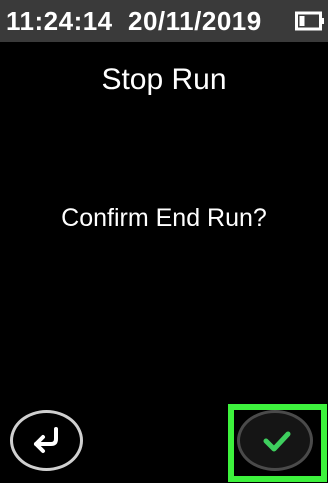 The width and height of the screenshot is (328, 483). I want to click on dialog-title: Stop Run, so click(164, 79).